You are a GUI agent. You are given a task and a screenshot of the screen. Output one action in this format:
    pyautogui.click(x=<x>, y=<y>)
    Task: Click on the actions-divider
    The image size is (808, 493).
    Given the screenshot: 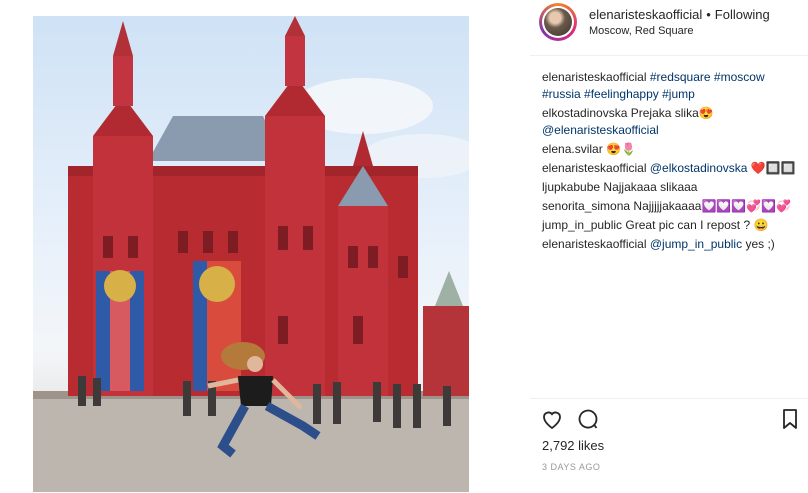 What is the action you would take?
    pyautogui.click(x=669, y=398)
    